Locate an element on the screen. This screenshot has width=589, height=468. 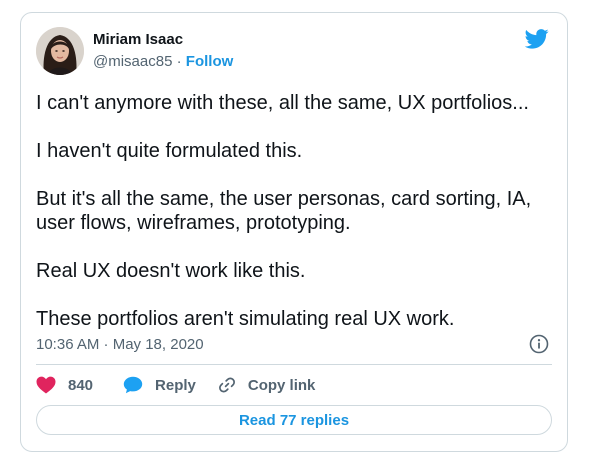
tweet-actions: 840 Reply Copy link is located at coordinates (175, 385).